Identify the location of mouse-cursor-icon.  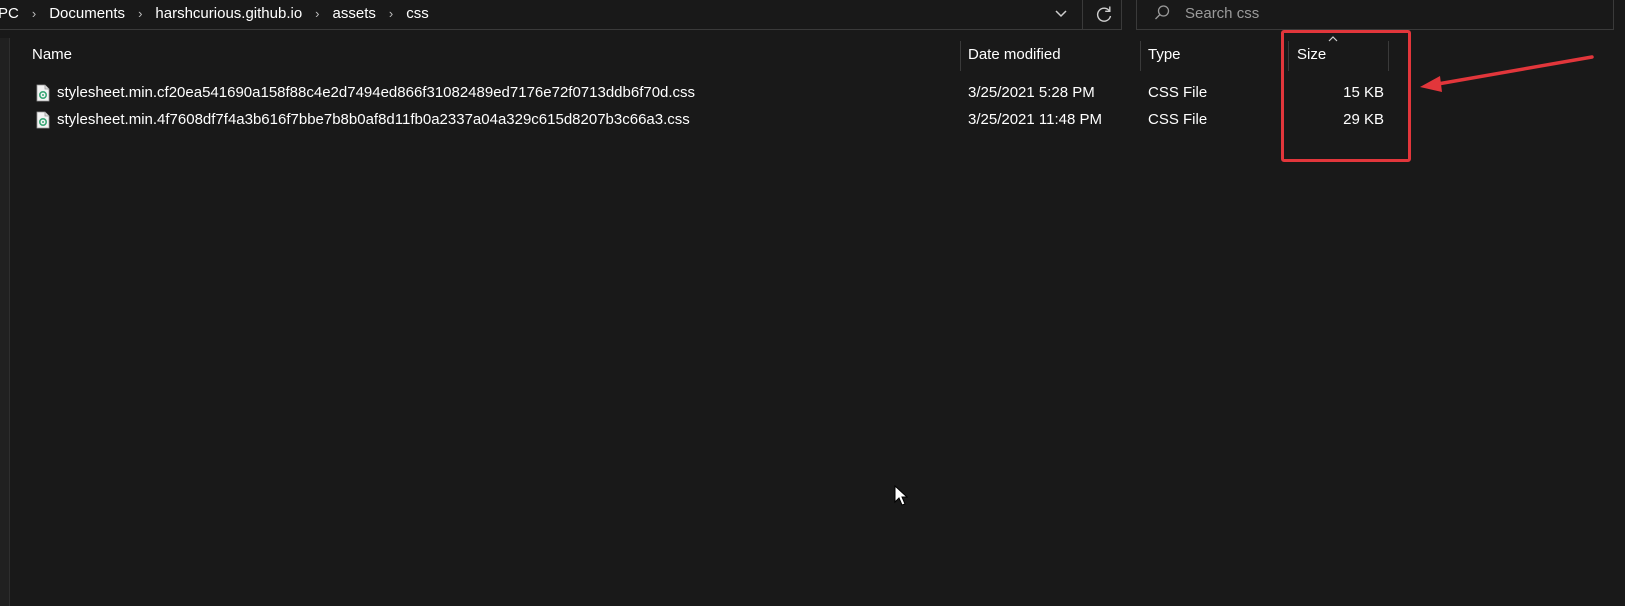
(901, 495).